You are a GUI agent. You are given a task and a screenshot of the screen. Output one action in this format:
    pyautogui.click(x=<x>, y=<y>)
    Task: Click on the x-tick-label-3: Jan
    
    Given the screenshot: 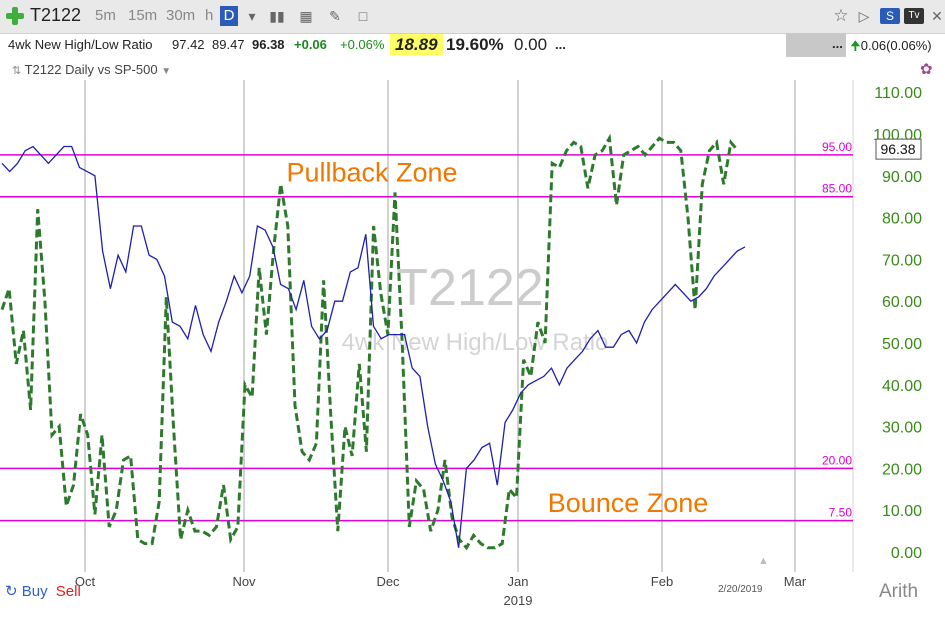 What is the action you would take?
    pyautogui.click(x=518, y=581)
    